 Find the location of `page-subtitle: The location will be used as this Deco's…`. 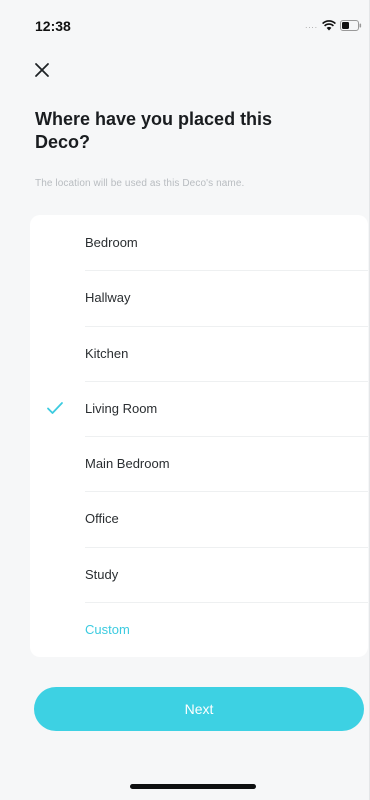

page-subtitle: The location will be used as this Deco's… is located at coordinates (140, 183).